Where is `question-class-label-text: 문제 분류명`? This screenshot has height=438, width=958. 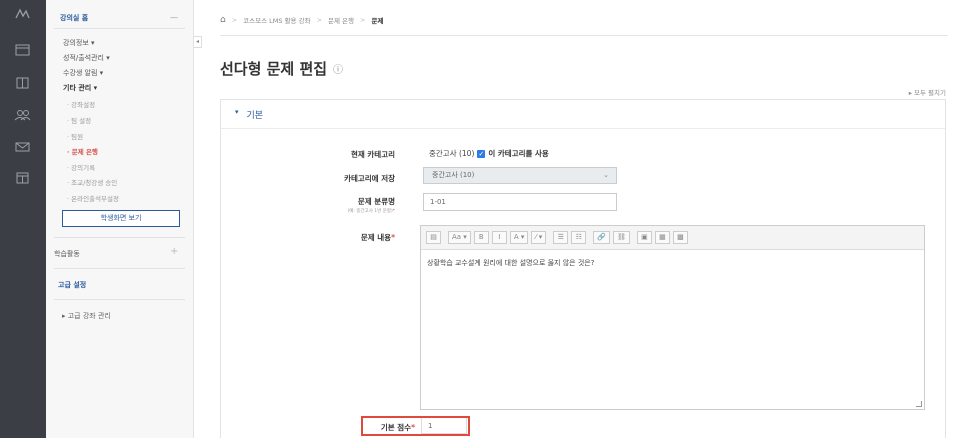
question-class-label-text: 문제 분류명 is located at coordinates (376, 201).